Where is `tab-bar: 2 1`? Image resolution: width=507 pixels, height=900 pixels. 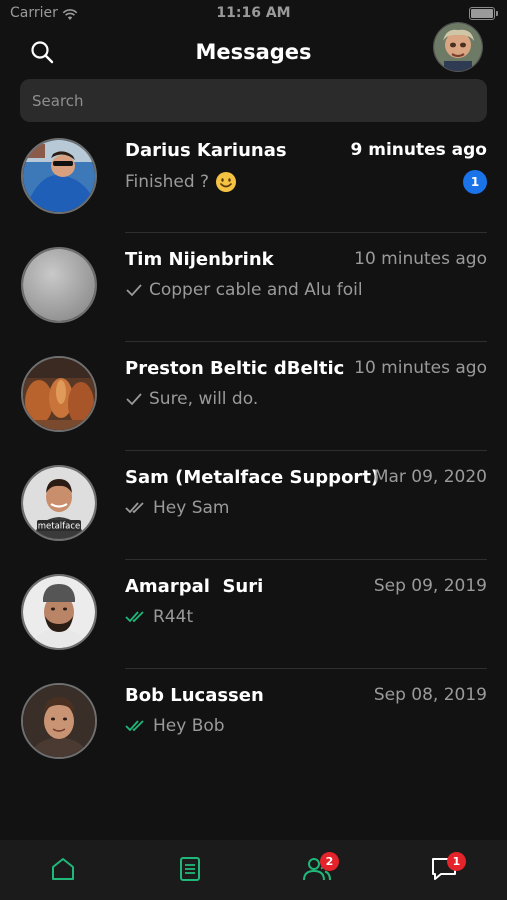 tab-bar: 2 1 is located at coordinates (253, 870).